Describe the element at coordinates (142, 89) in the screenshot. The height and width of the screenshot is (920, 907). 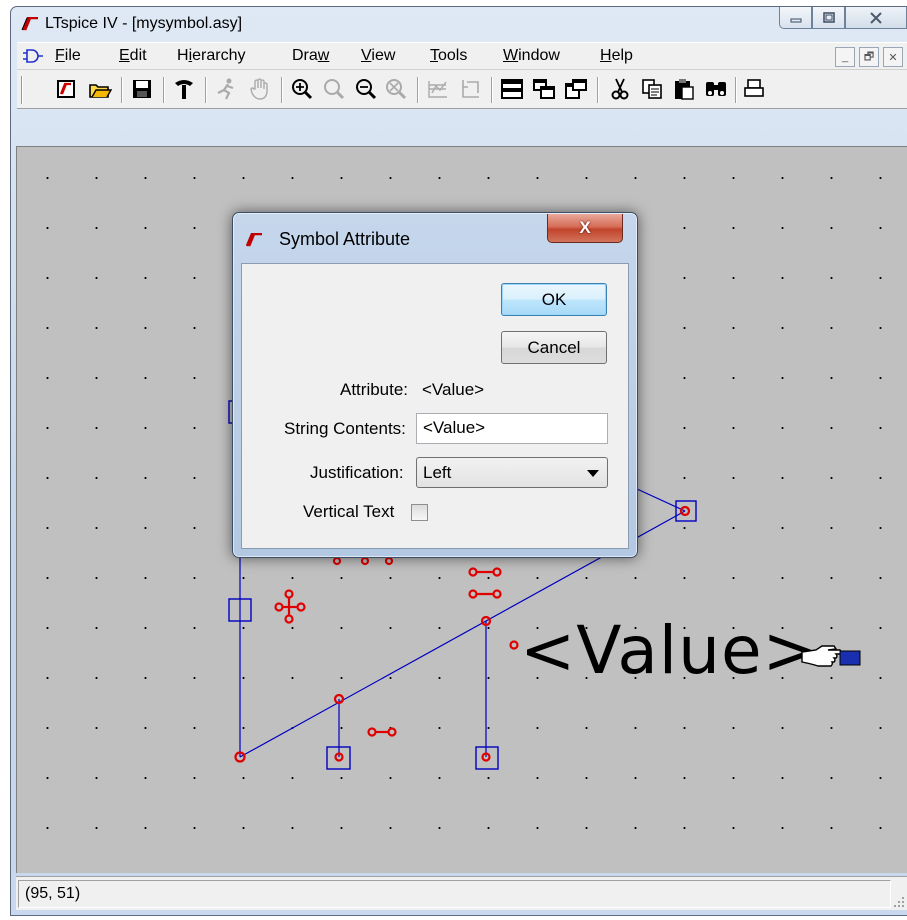
I see `save-icon` at that location.